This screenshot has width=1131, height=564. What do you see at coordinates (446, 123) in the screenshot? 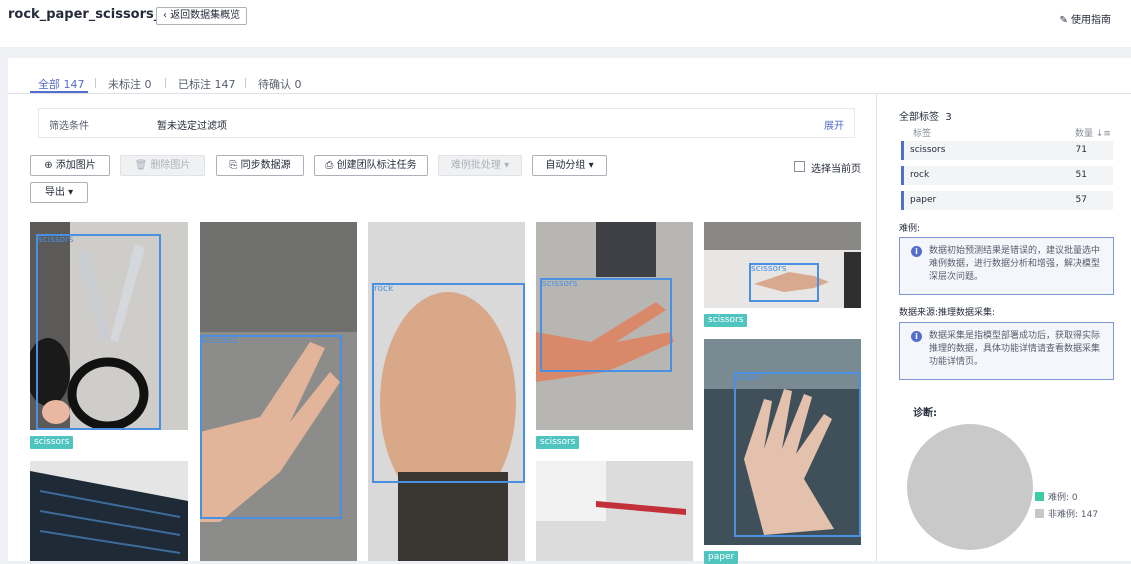
I see `filter-bar: 筛选条件 暂未选定过滤项 展开` at bounding box center [446, 123].